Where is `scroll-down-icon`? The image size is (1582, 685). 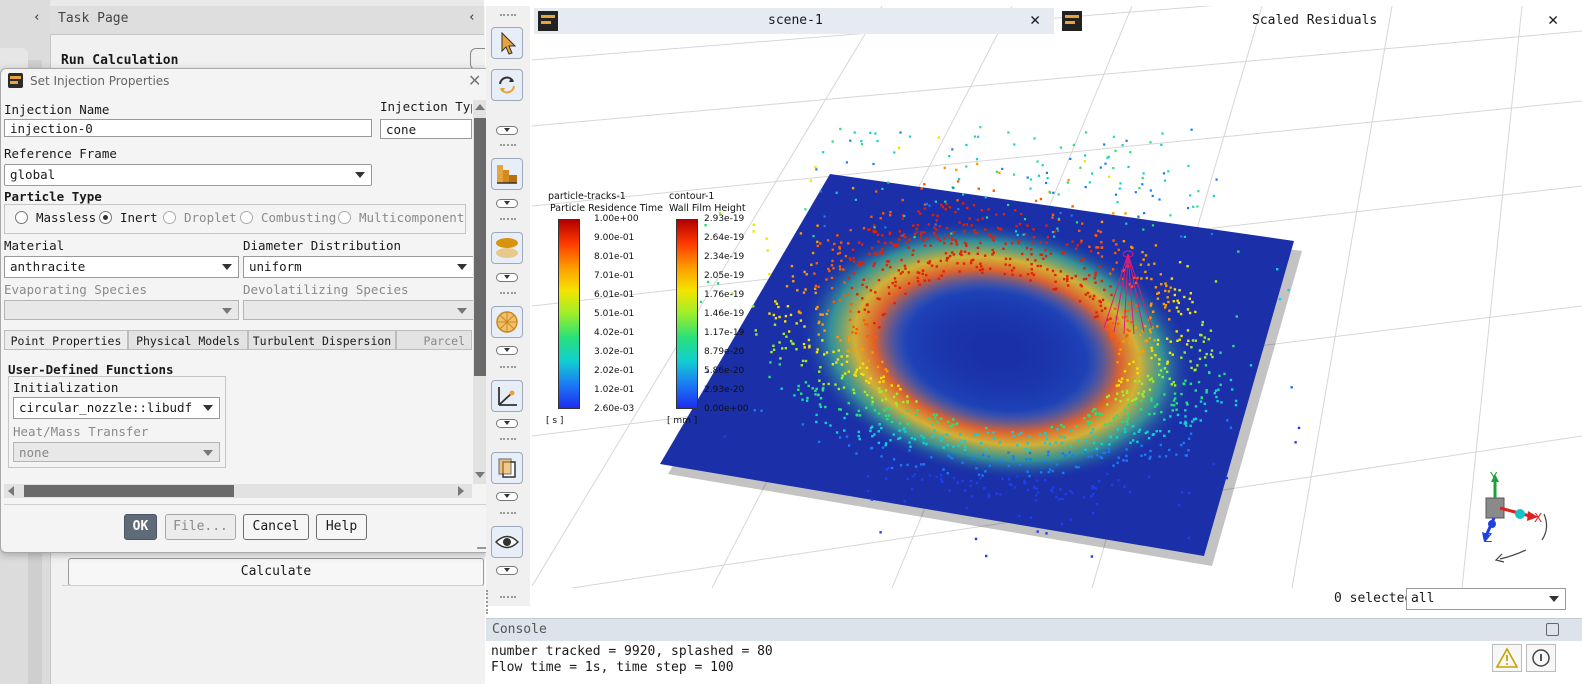
scroll-down-icon is located at coordinates (480, 475).